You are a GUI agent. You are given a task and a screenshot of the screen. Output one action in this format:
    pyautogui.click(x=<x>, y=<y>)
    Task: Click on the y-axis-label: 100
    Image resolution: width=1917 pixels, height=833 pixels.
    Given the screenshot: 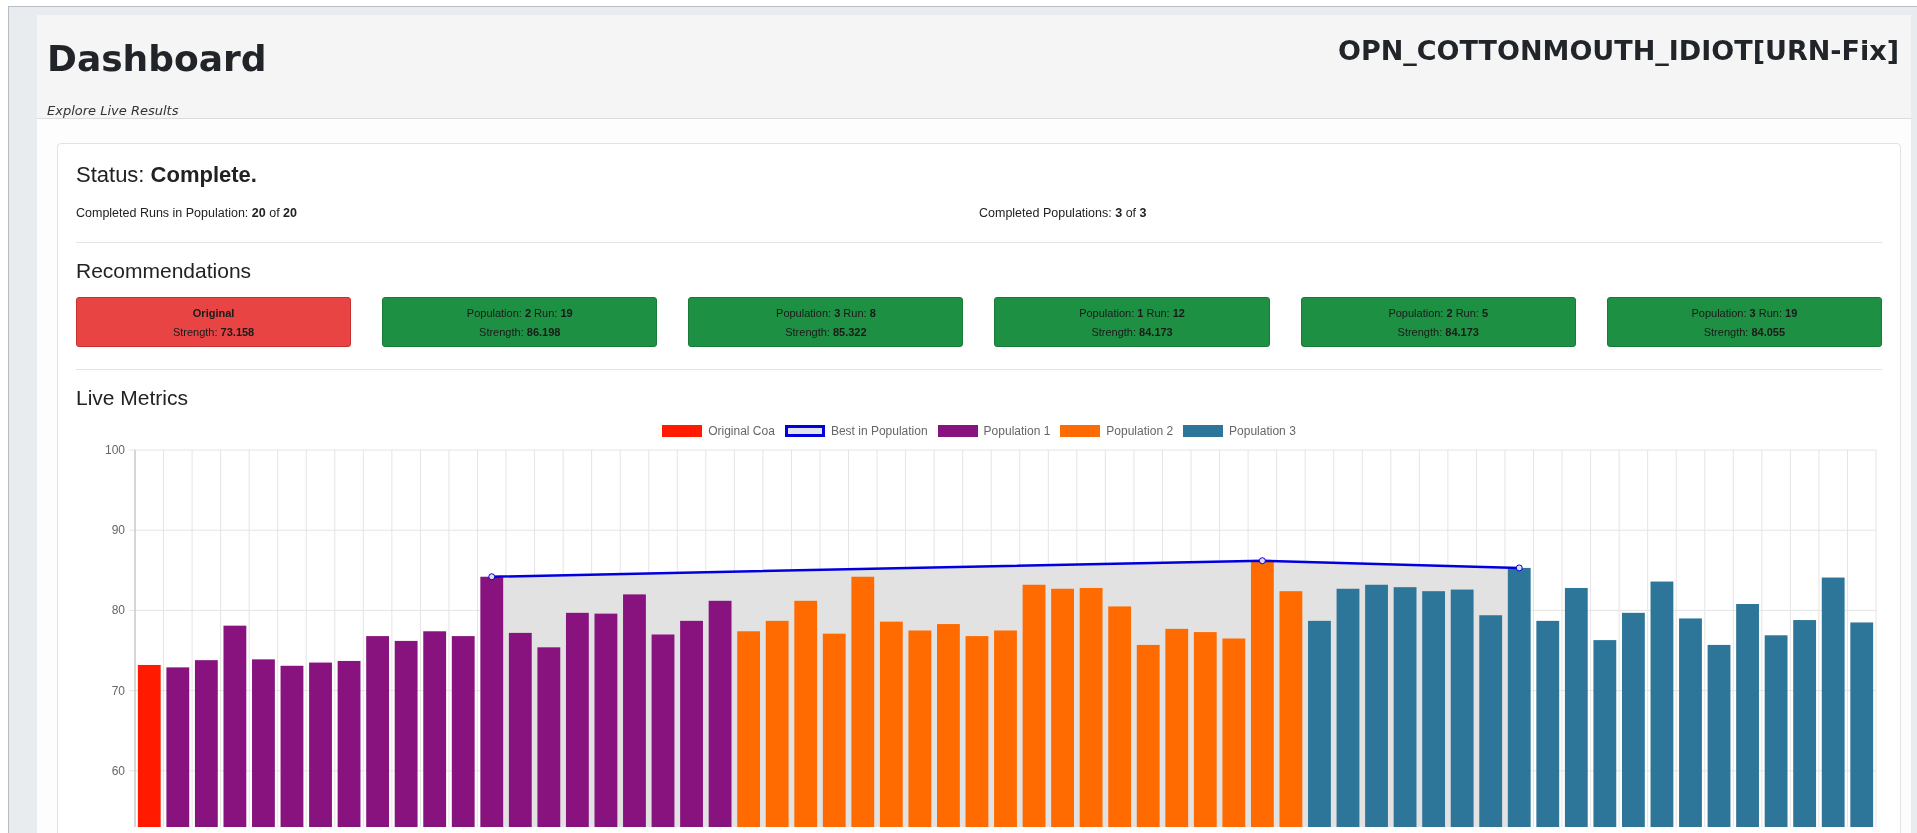 What is the action you would take?
    pyautogui.click(x=114, y=450)
    